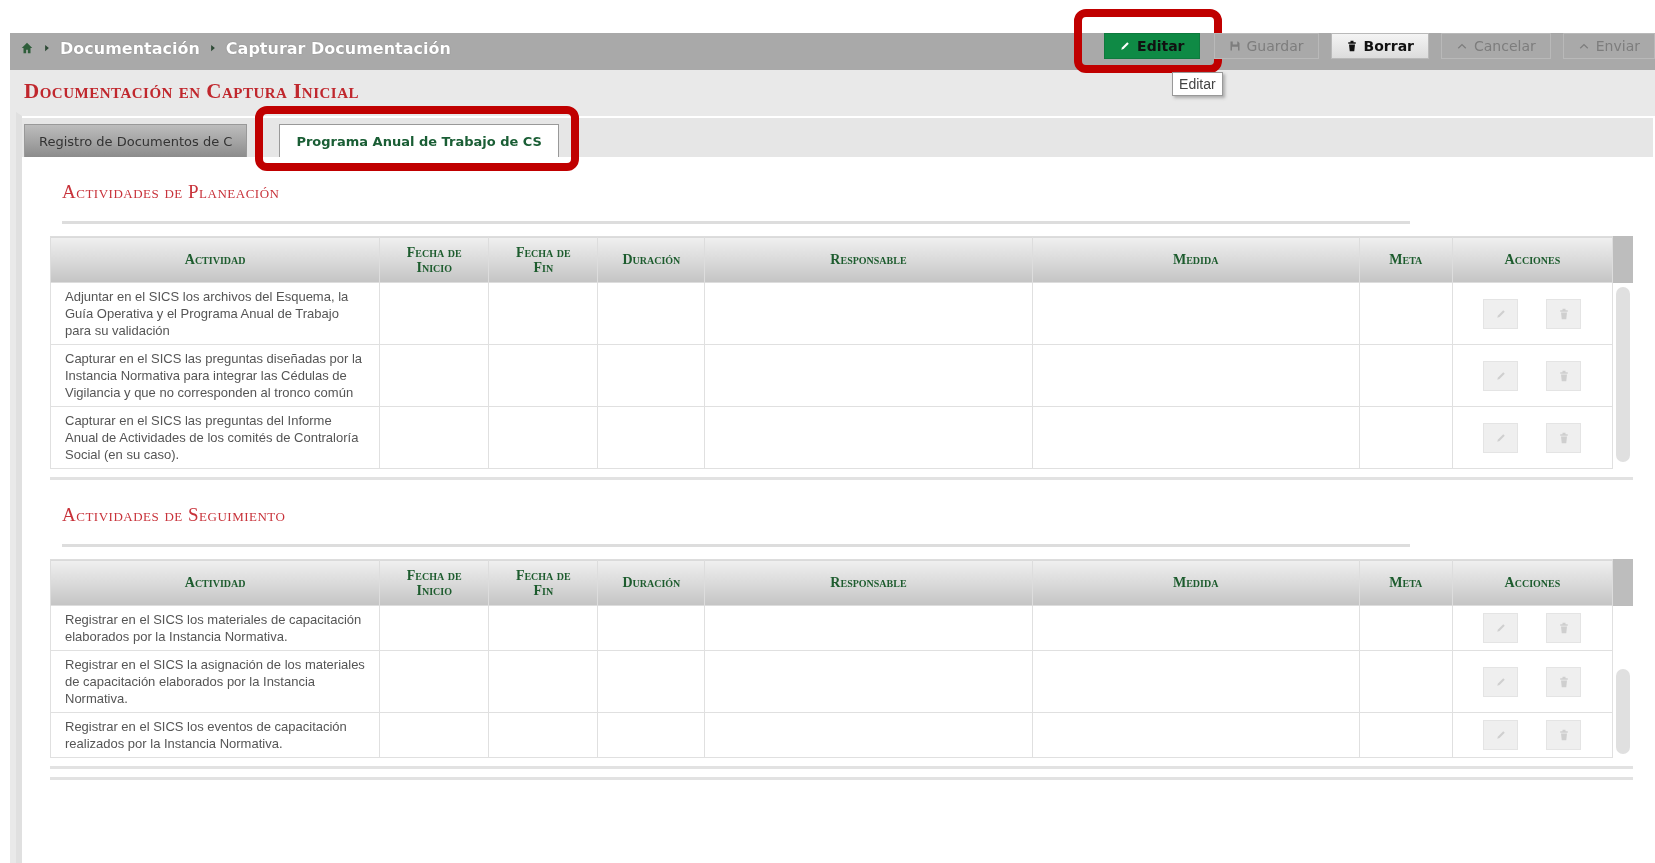 The height and width of the screenshot is (863, 1655). I want to click on breadcrumb-link: Documentación, so click(130, 48).